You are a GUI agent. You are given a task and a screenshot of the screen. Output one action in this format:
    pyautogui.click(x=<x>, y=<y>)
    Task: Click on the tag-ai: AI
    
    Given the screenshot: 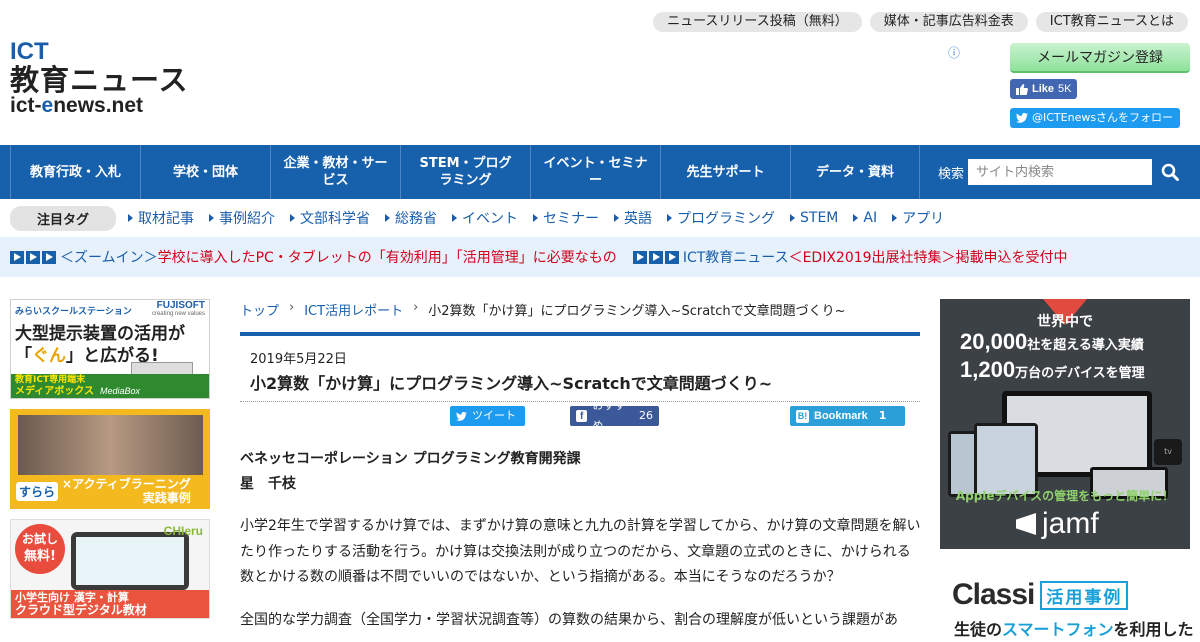 What is the action you would take?
    pyautogui.click(x=865, y=218)
    